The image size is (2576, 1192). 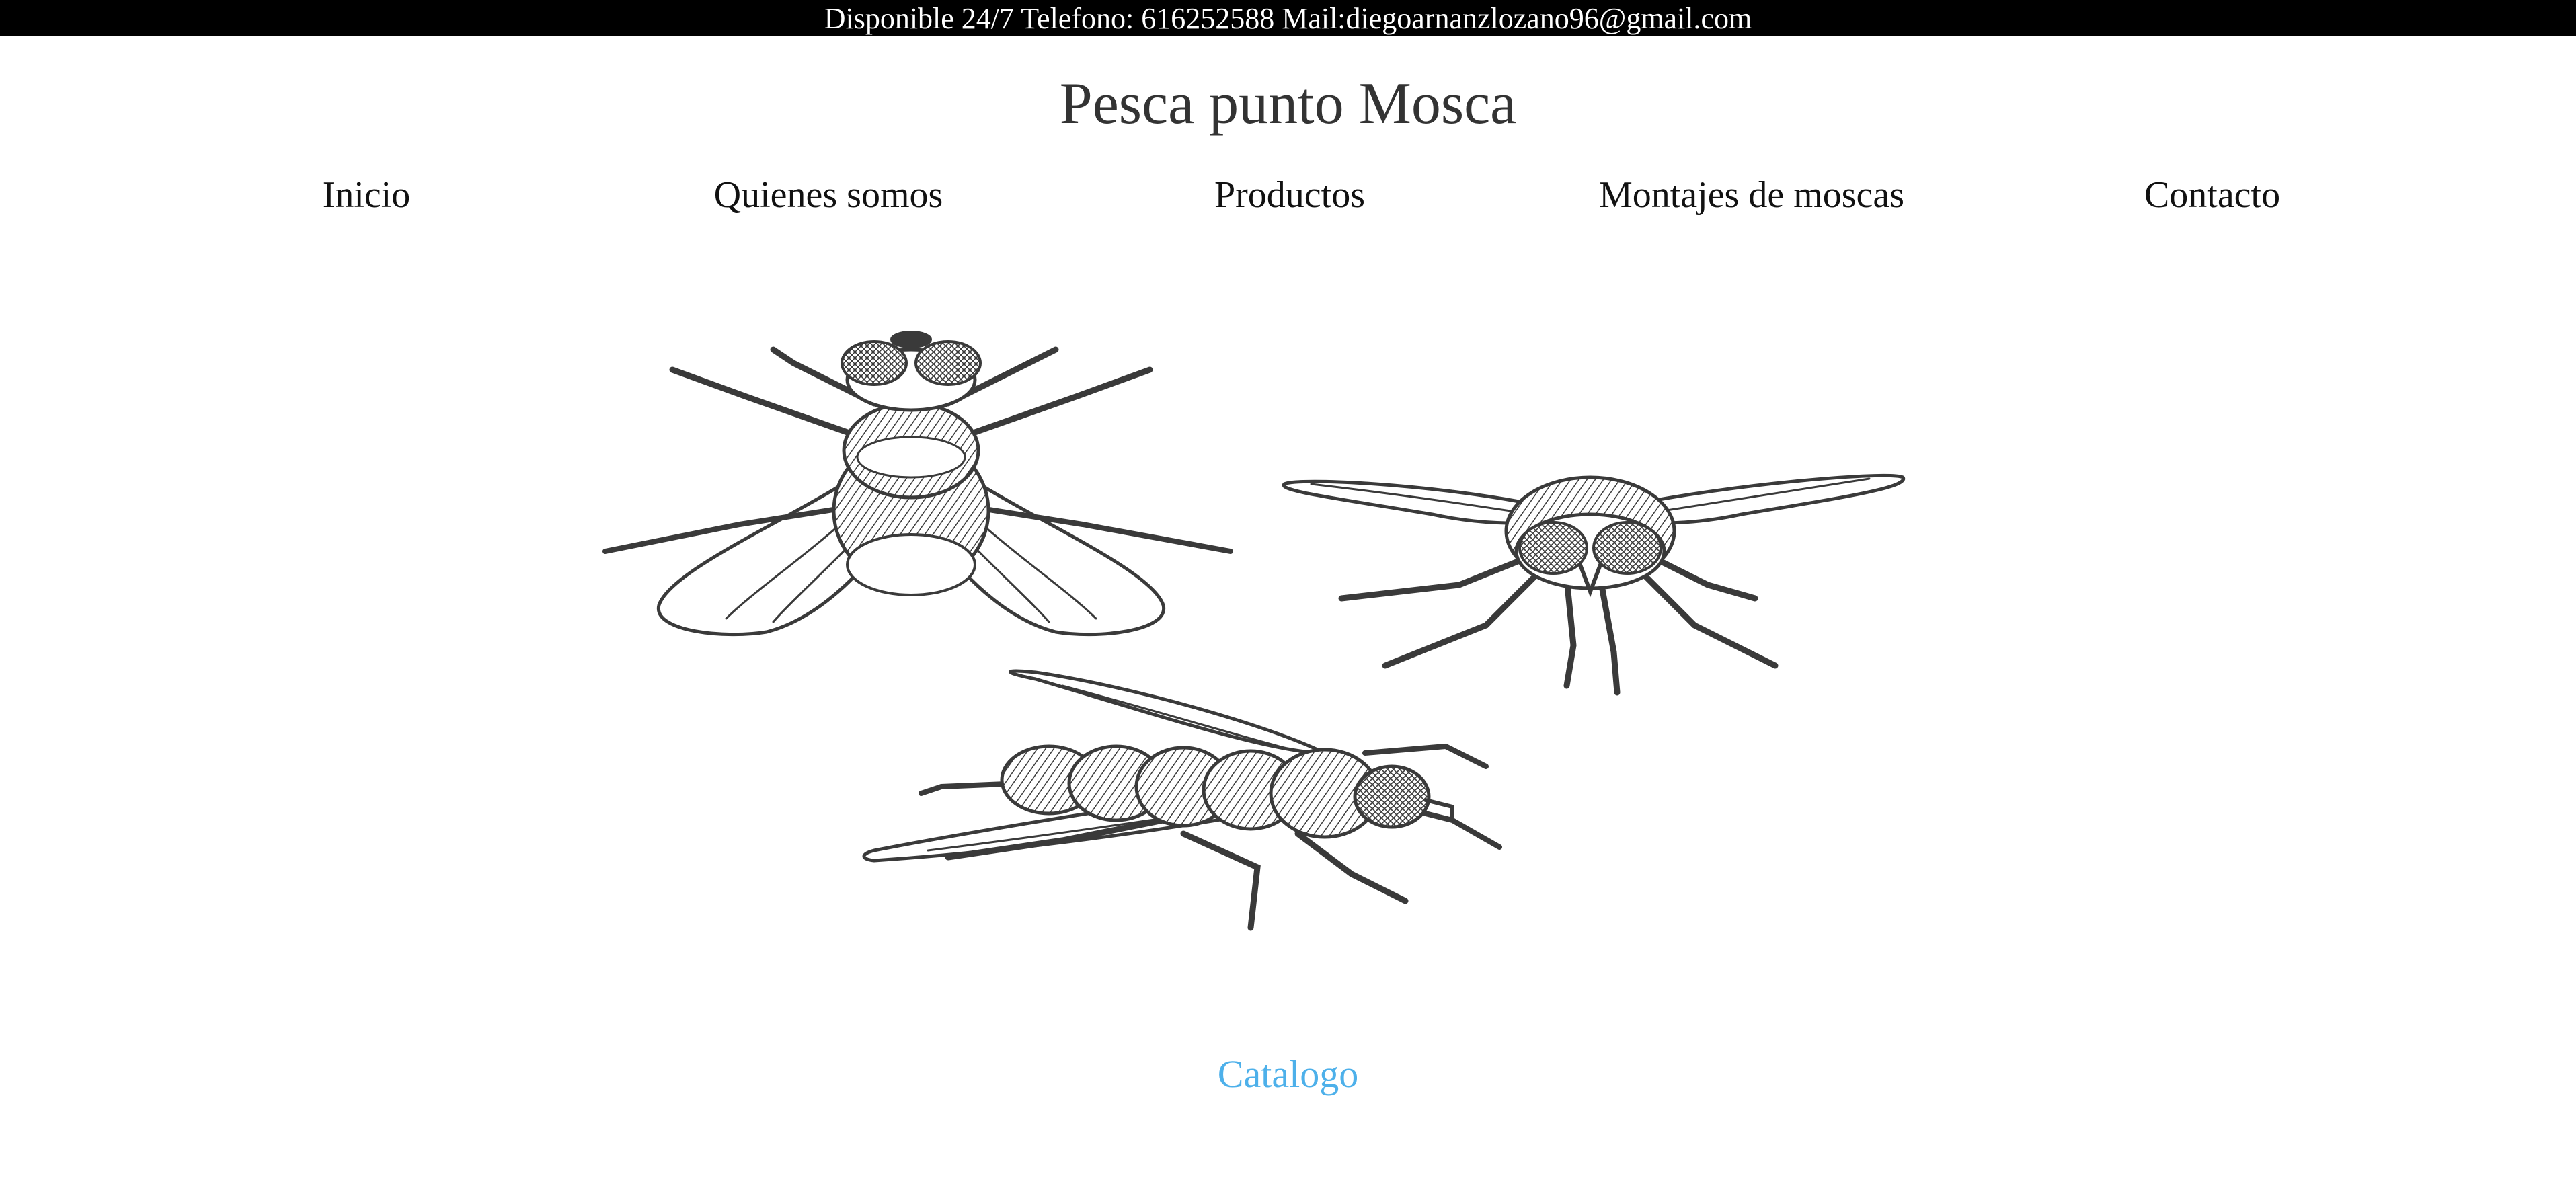 What do you see at coordinates (1751, 195) in the screenshot?
I see `nav-item-montajes-de-moscas: Montajes de moscas` at bounding box center [1751, 195].